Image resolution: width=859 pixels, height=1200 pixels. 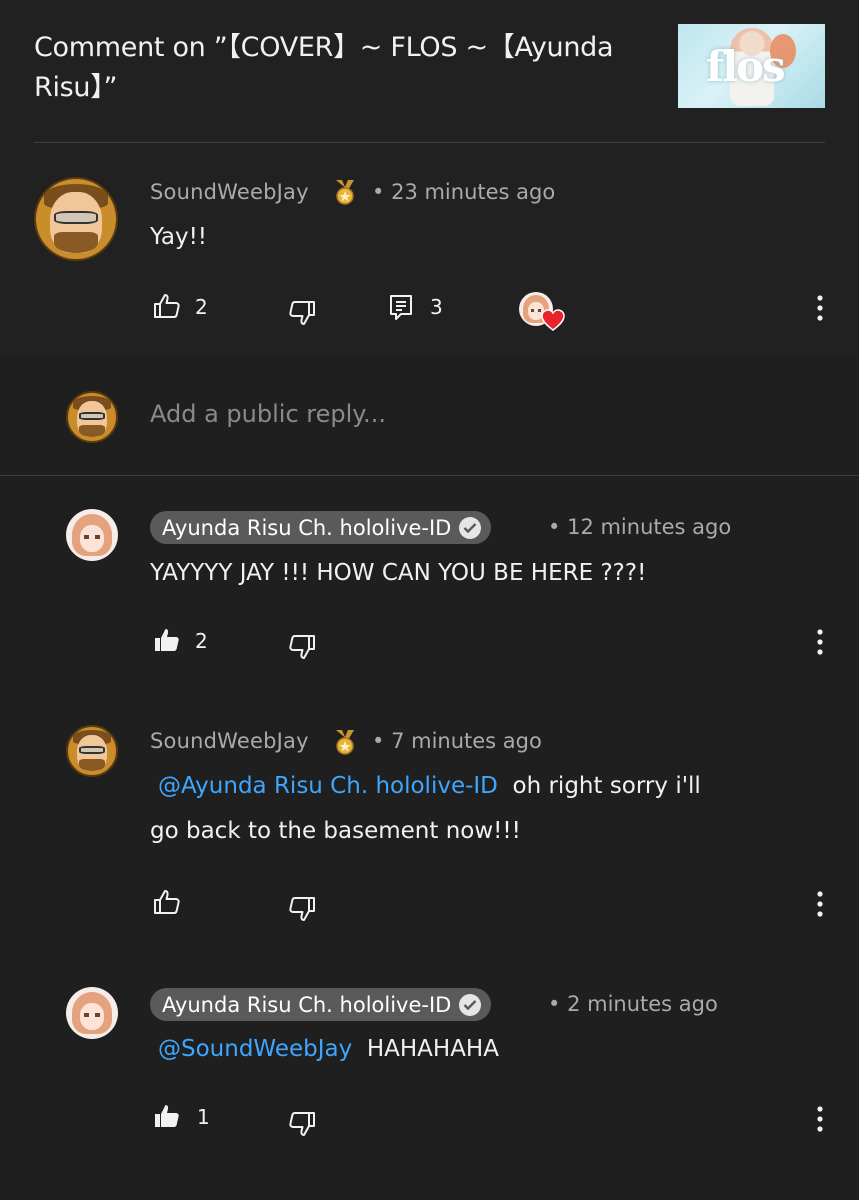 I want to click on heart-icon, so click(x=553, y=320).